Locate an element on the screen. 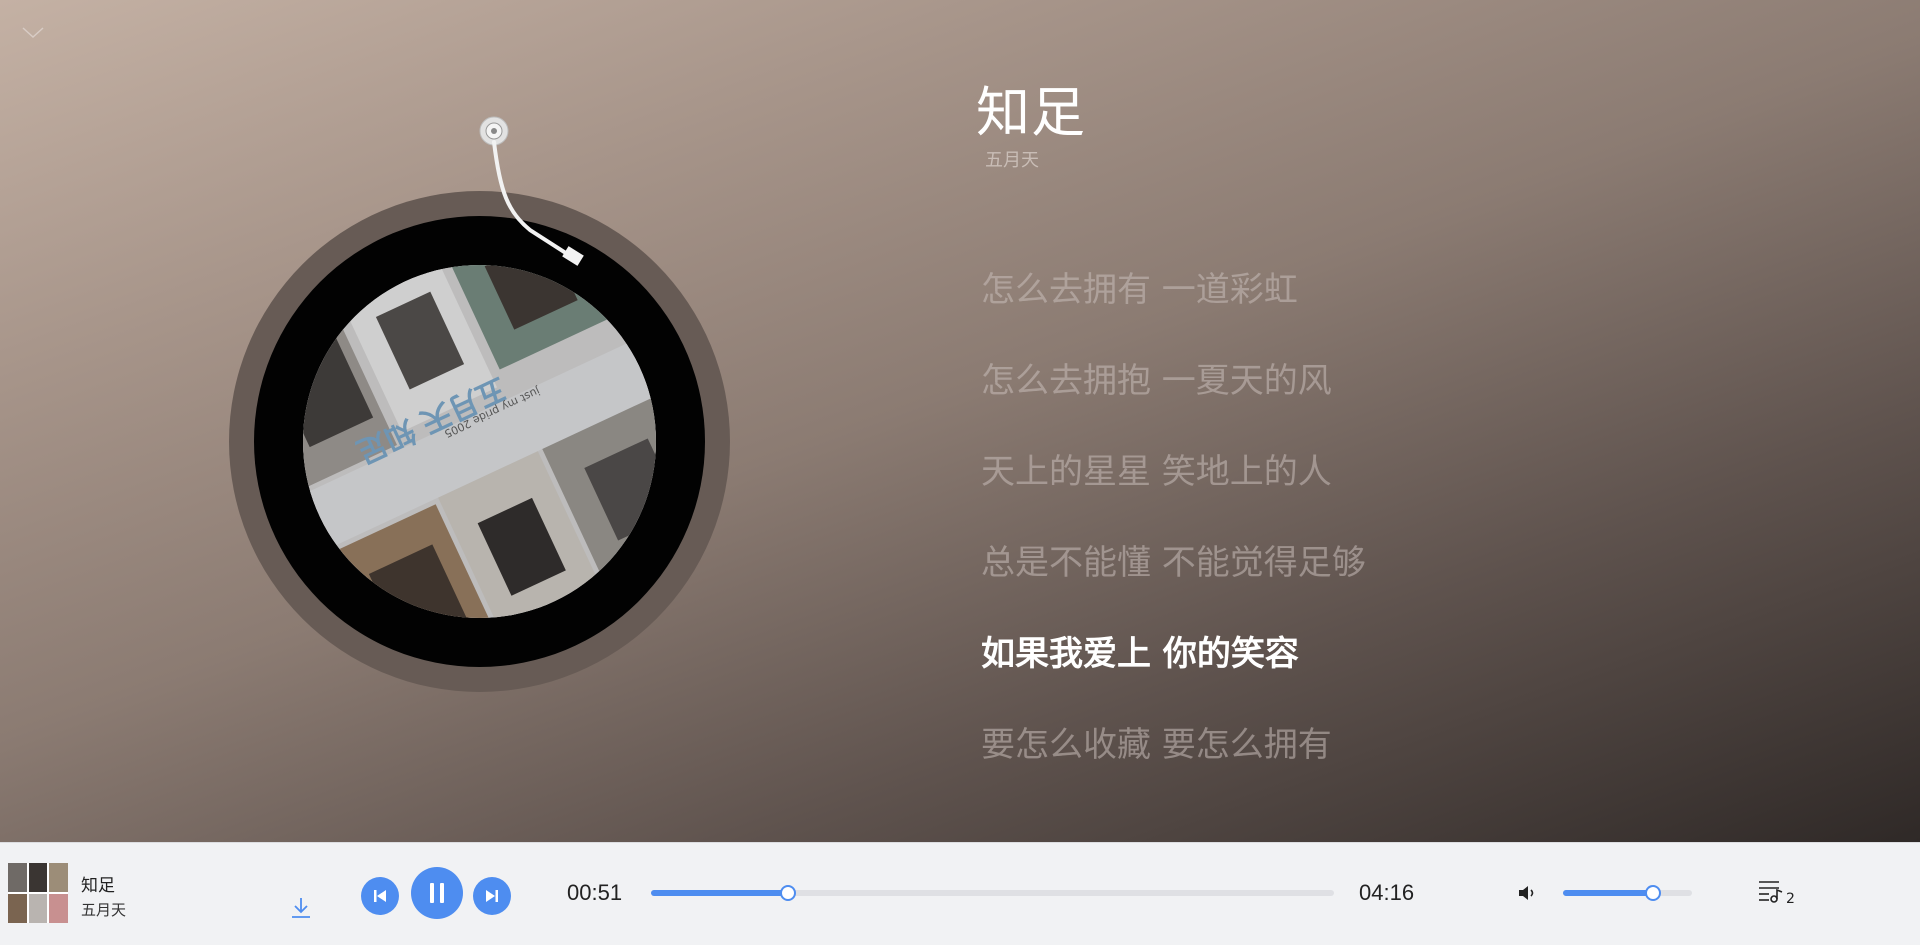 The width and height of the screenshot is (1920, 945). chevron-down-icon is located at coordinates (33, 33).